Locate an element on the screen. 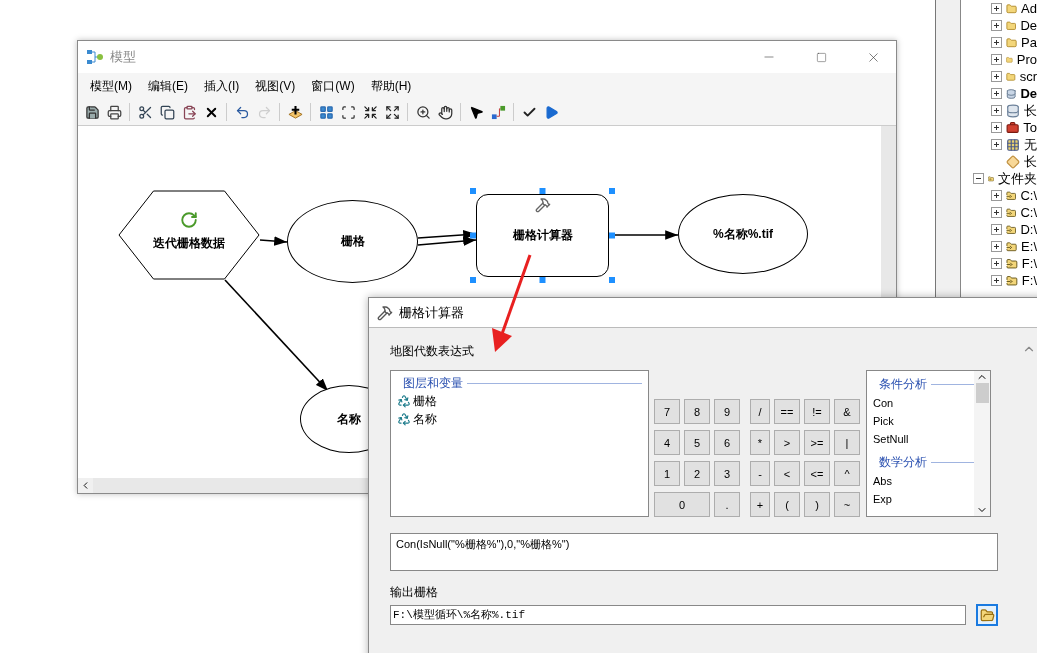 This screenshot has width=1037, height=653. group-heading: 条件分析 is located at coordinates (903, 384).